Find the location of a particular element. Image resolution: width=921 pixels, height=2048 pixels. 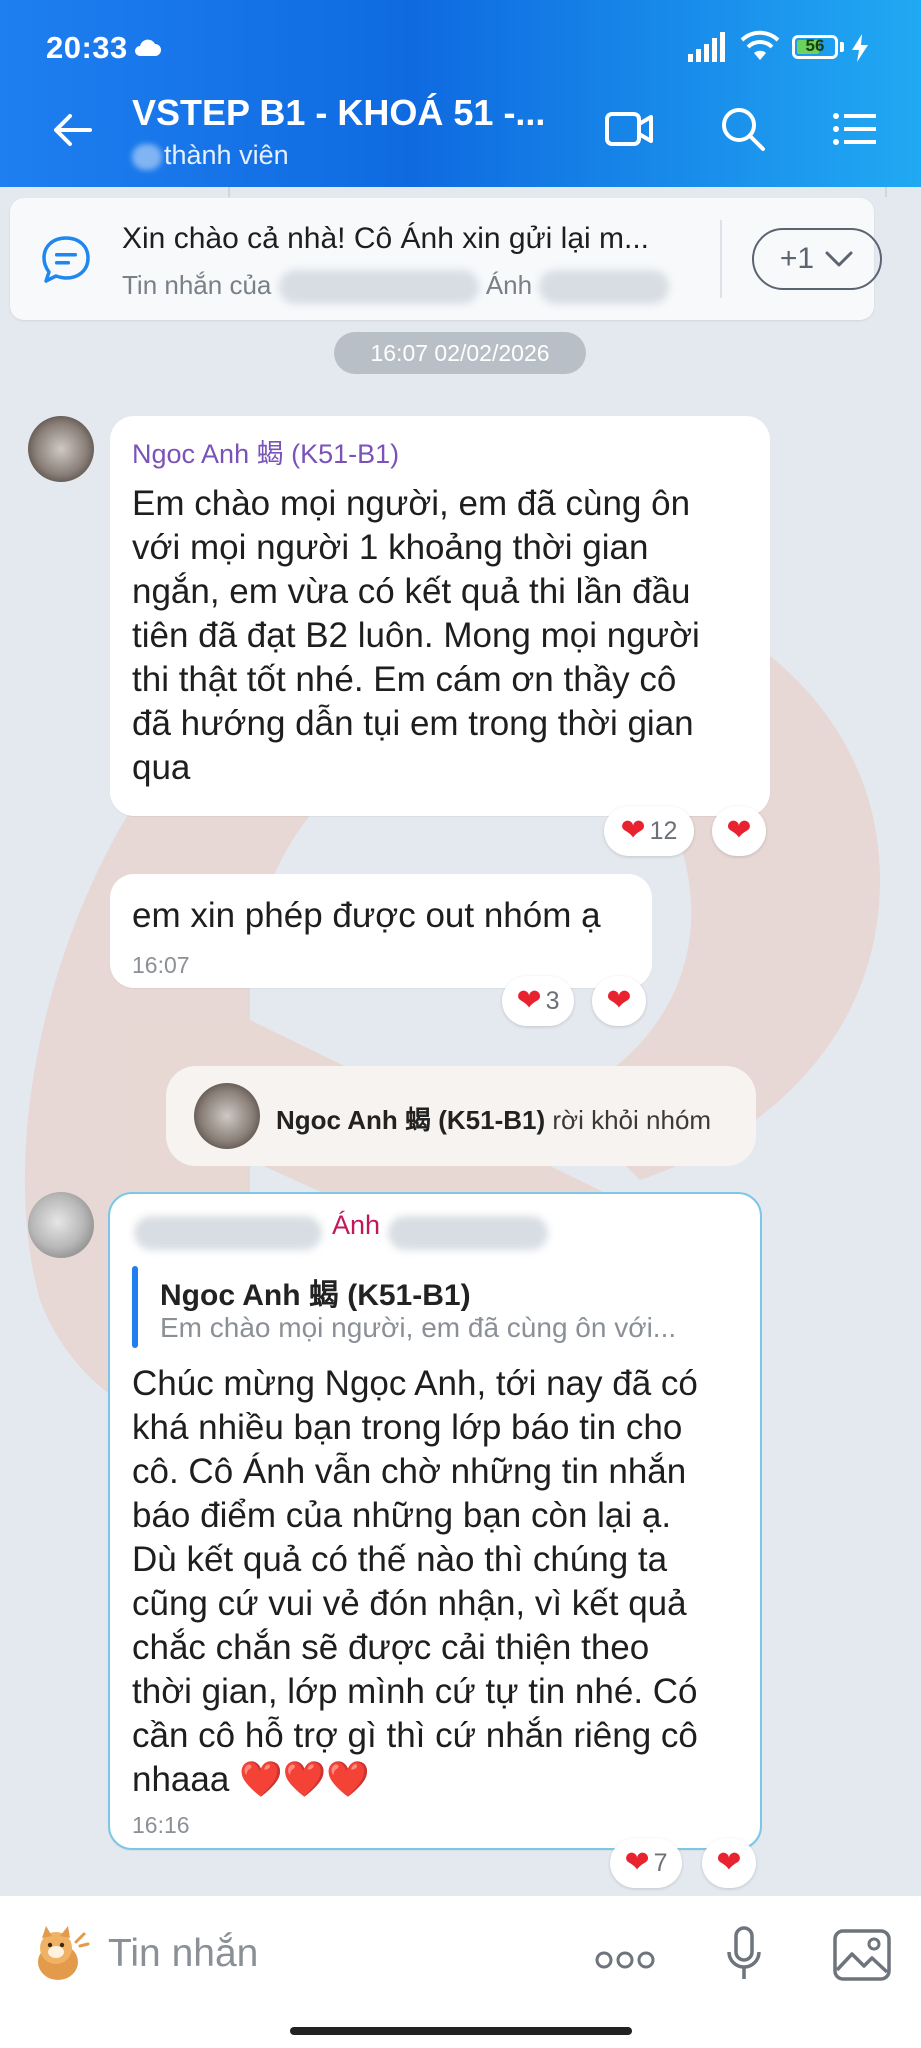

system-message-text: Ngoc Anh 蝎 (K51-B1) rời khỏi nhóm is located at coordinates (493, 1118).